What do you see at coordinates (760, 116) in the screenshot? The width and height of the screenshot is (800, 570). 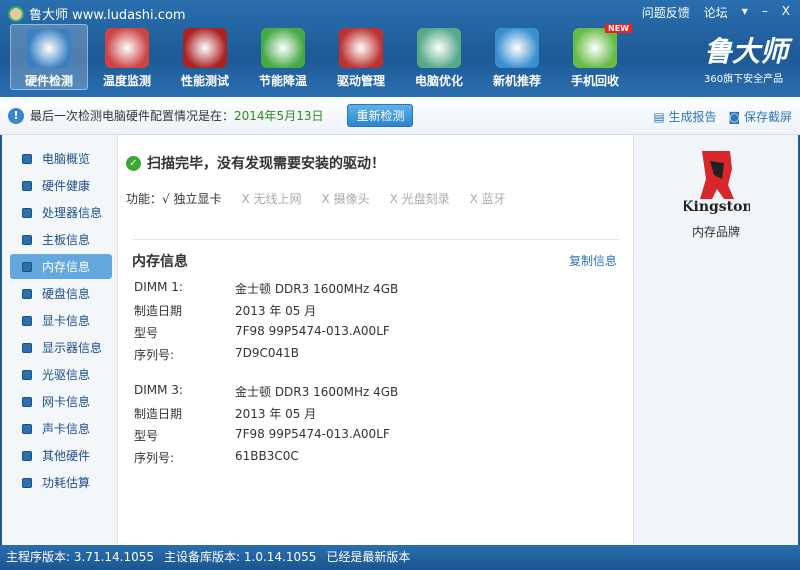 I see `save-screenshot-button: ◙ 保存截屏` at bounding box center [760, 116].